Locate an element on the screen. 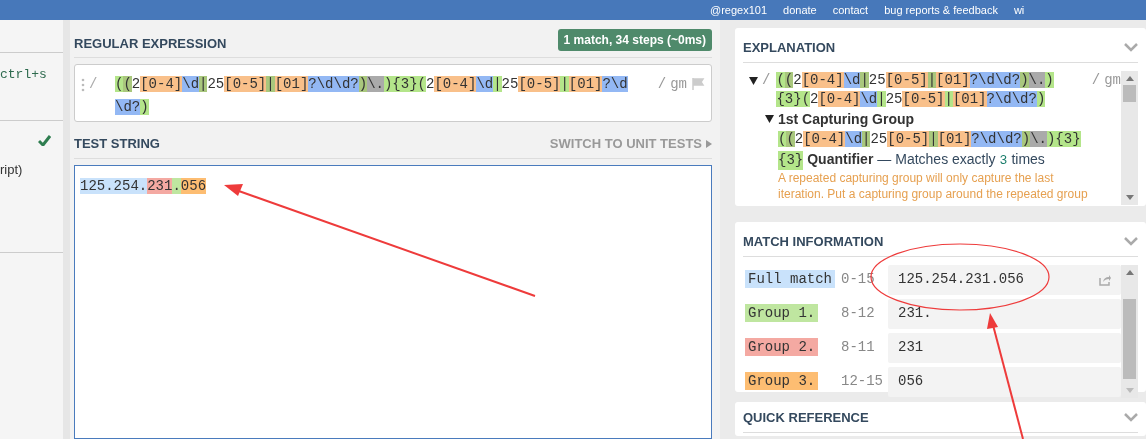 The height and width of the screenshot is (439, 1146). nav-link: bug reports & feedback is located at coordinates (941, 10).